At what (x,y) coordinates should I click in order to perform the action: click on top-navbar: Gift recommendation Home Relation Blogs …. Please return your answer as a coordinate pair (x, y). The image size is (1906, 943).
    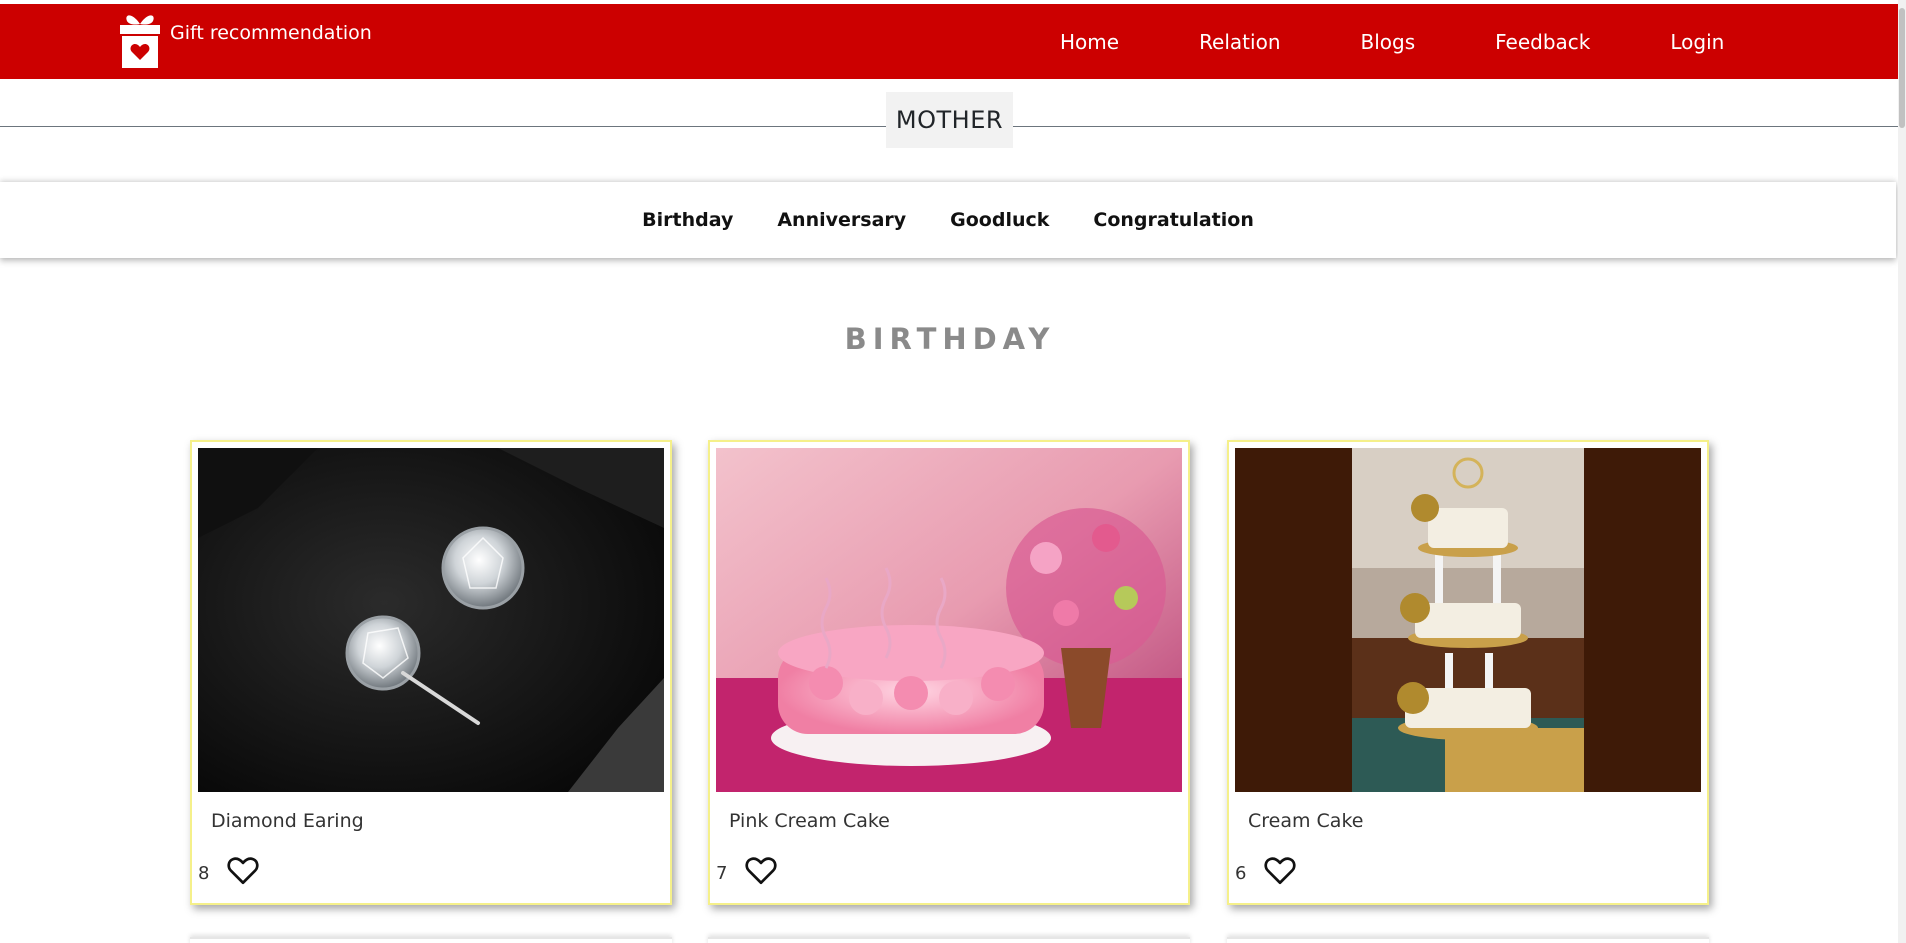
    Looking at the image, I should click on (950, 41).